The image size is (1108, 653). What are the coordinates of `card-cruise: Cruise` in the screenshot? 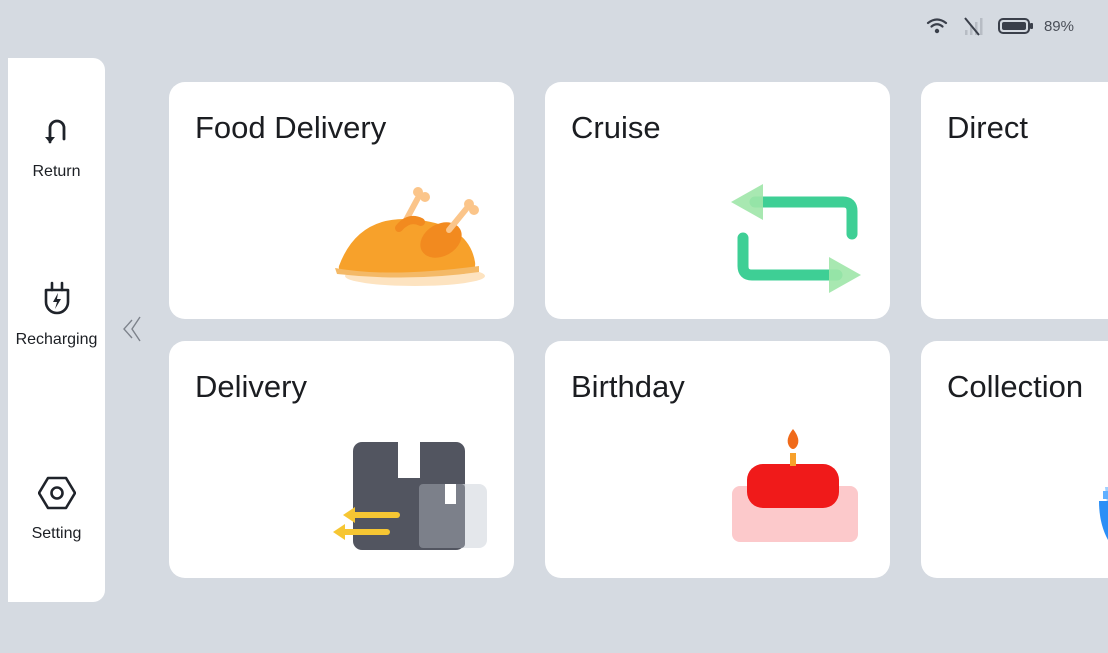 It's located at (717, 200).